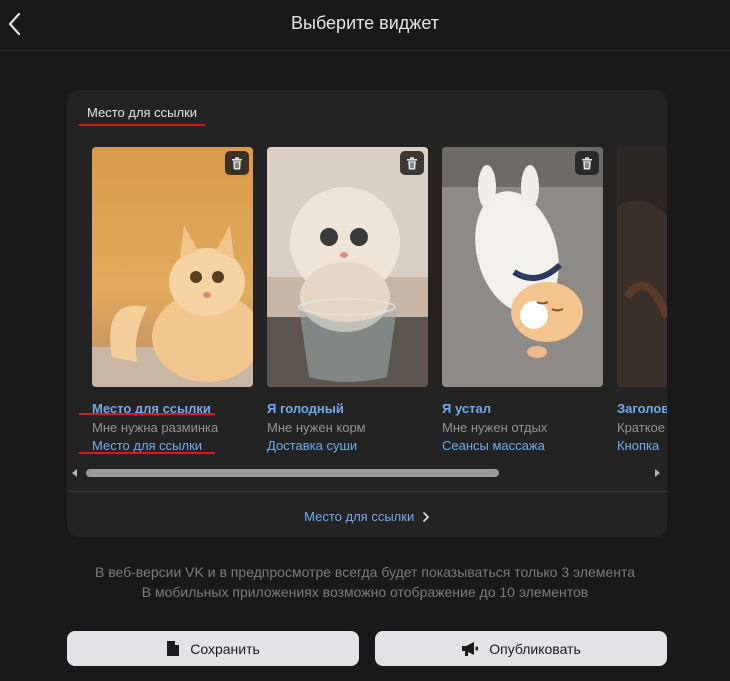 The image size is (730, 681). What do you see at coordinates (365, 23) in the screenshot?
I see `page-title: Выберите виджет` at bounding box center [365, 23].